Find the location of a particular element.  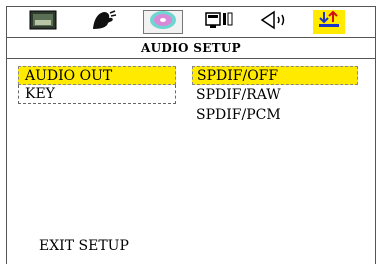

exit-setup-button: EXIT SETUP is located at coordinates (84, 246).